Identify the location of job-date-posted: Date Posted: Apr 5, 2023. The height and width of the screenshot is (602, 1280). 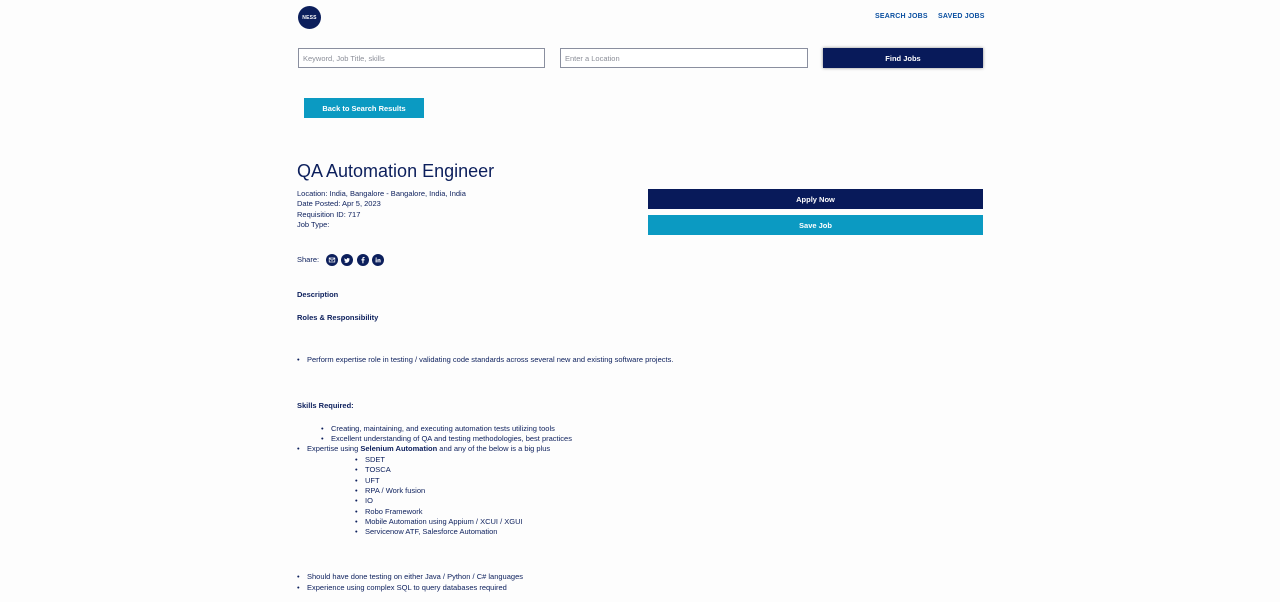
(339, 203).